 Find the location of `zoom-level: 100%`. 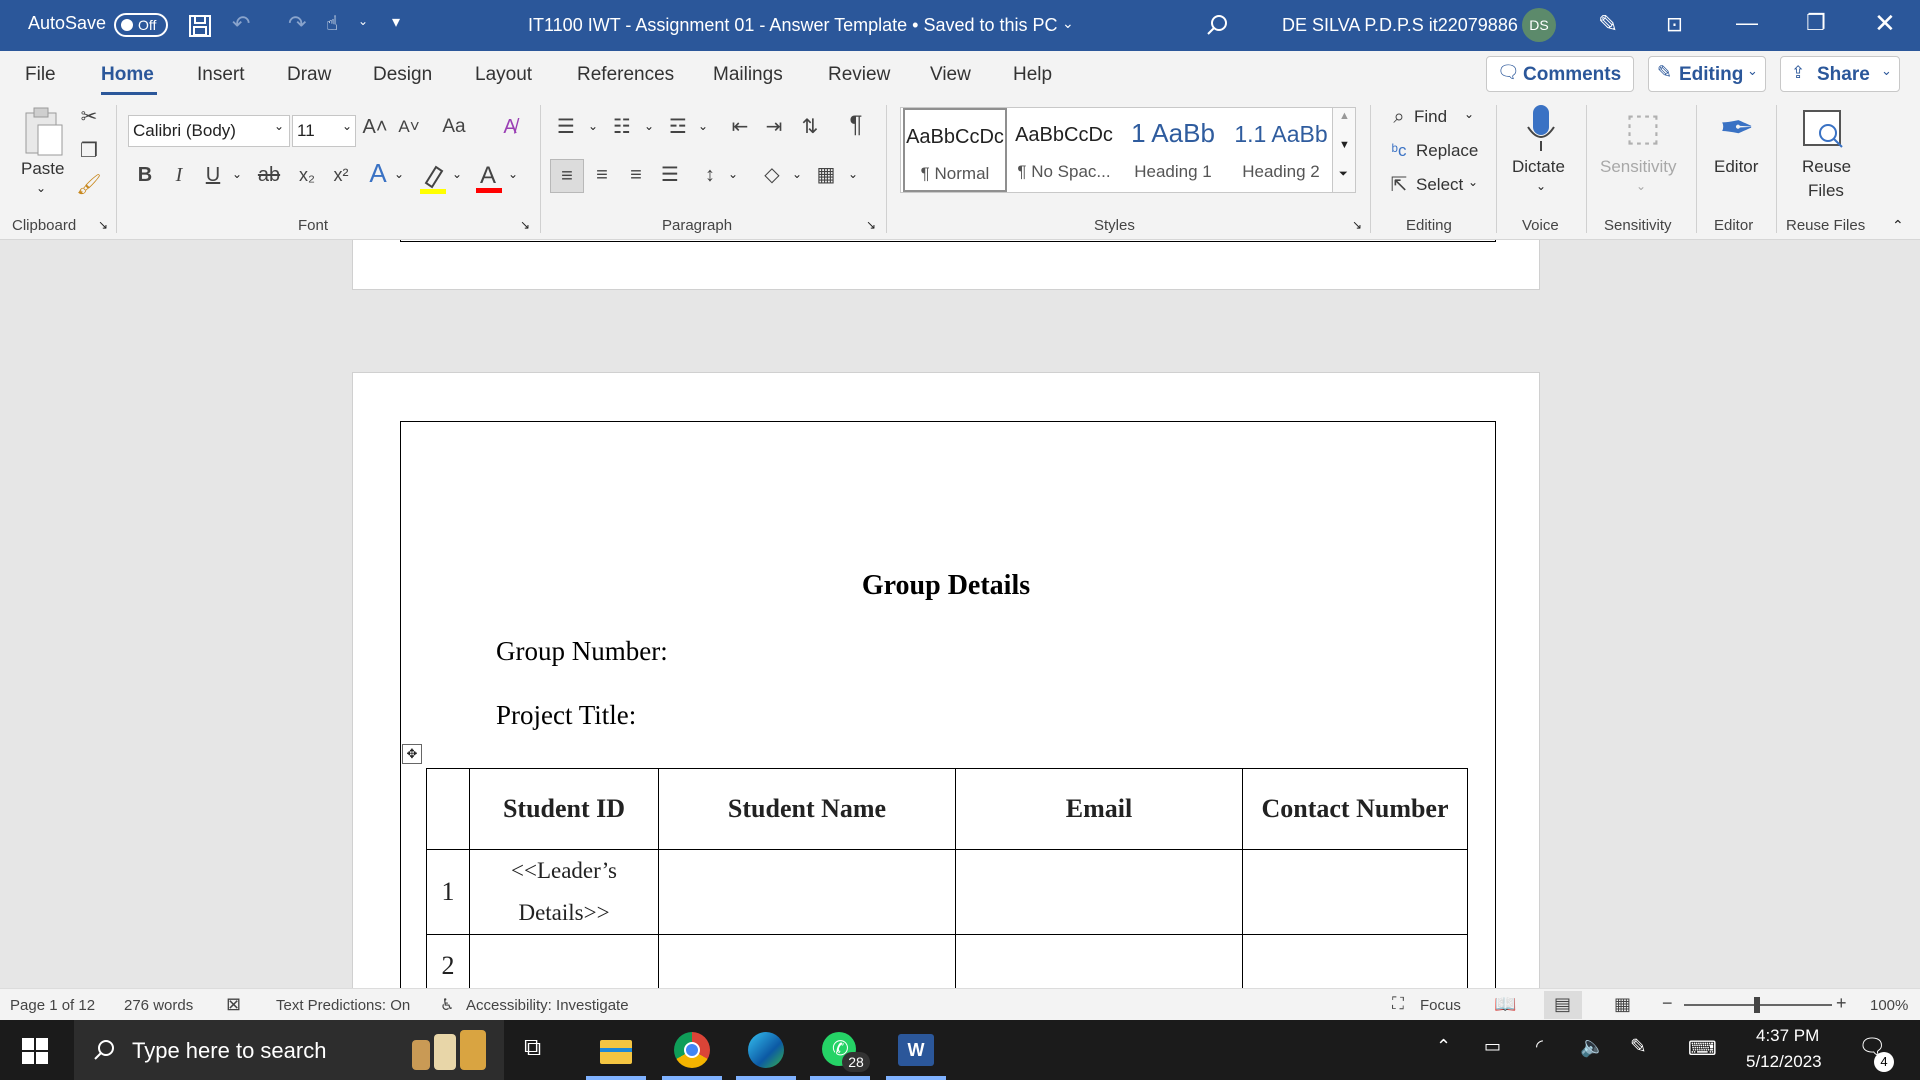

zoom-level: 100% is located at coordinates (1889, 1005).